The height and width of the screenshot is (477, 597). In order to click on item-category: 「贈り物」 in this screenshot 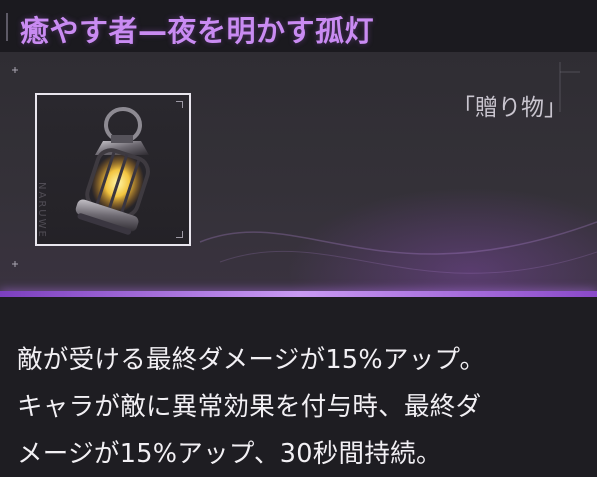, I will do `click(509, 108)`.